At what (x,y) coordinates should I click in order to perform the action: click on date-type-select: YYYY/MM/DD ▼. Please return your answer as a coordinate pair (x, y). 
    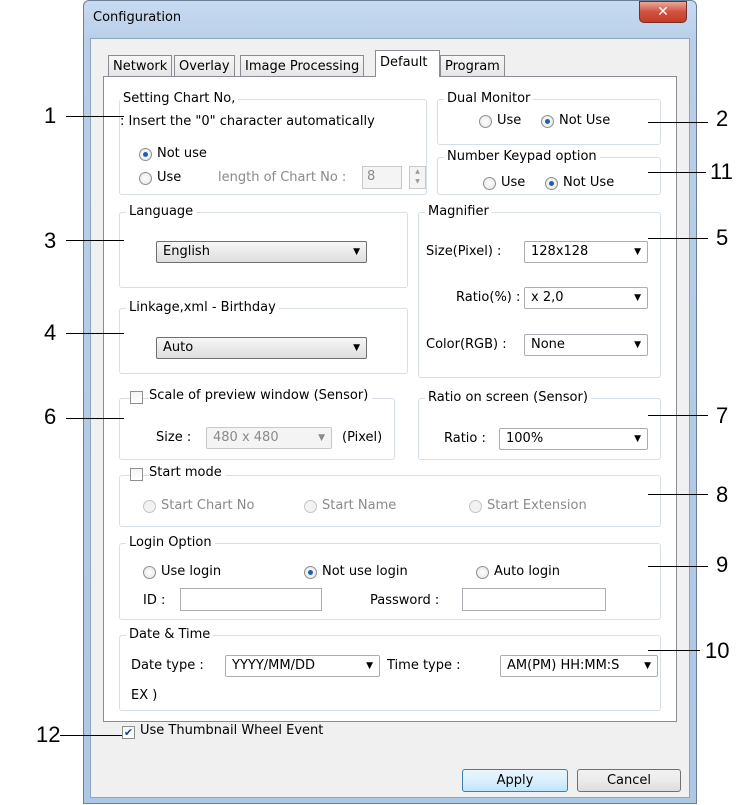
    Looking at the image, I should click on (302, 666).